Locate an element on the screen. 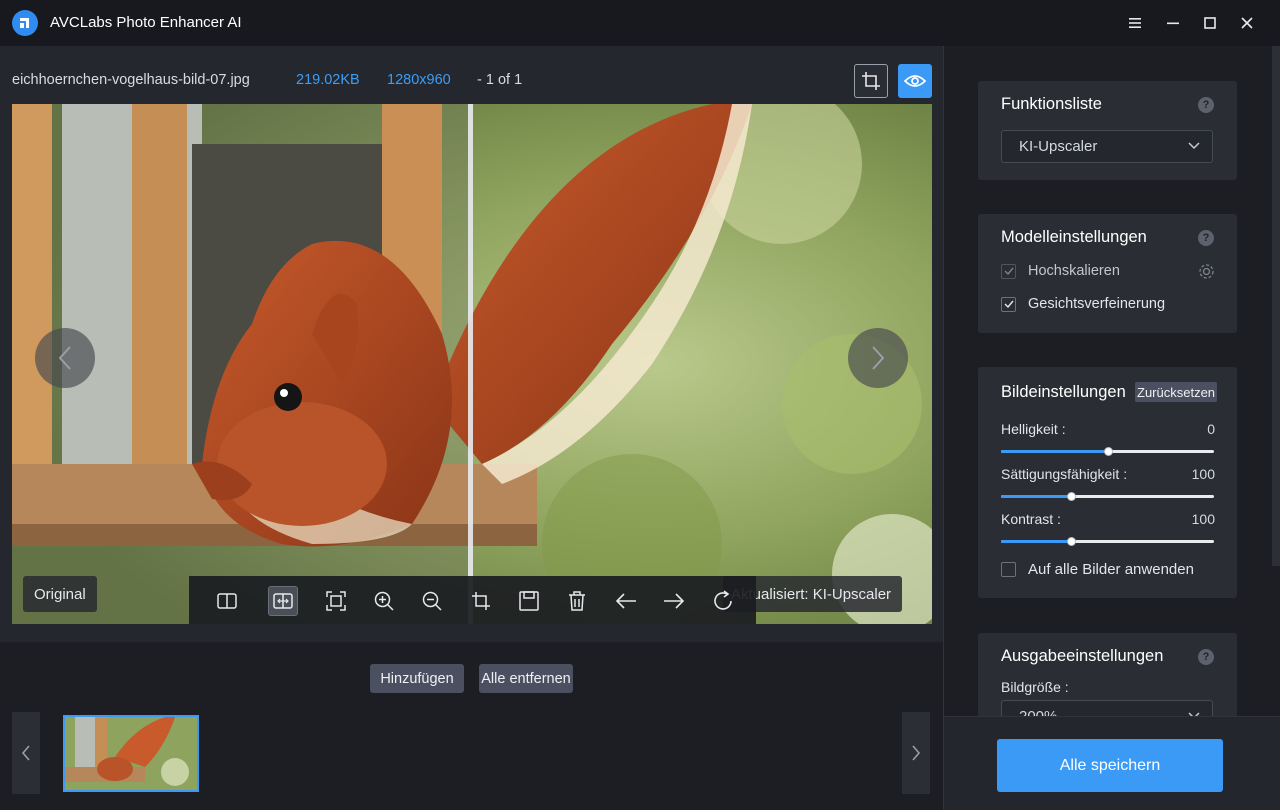 The height and width of the screenshot is (810, 1280). upscale-checkbox is located at coordinates (1008, 271).